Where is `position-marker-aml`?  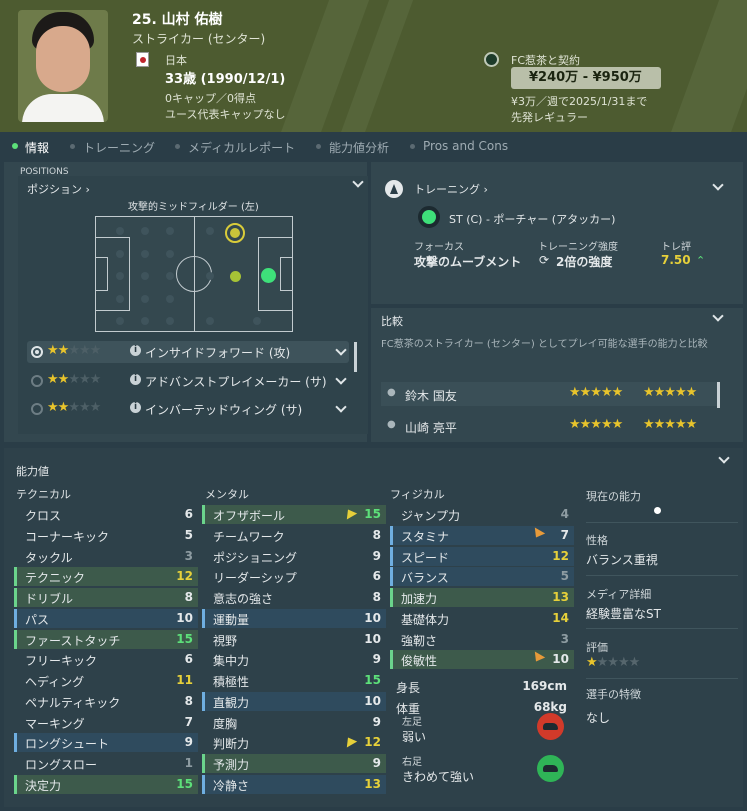
position-marker-aml is located at coordinates (235, 233).